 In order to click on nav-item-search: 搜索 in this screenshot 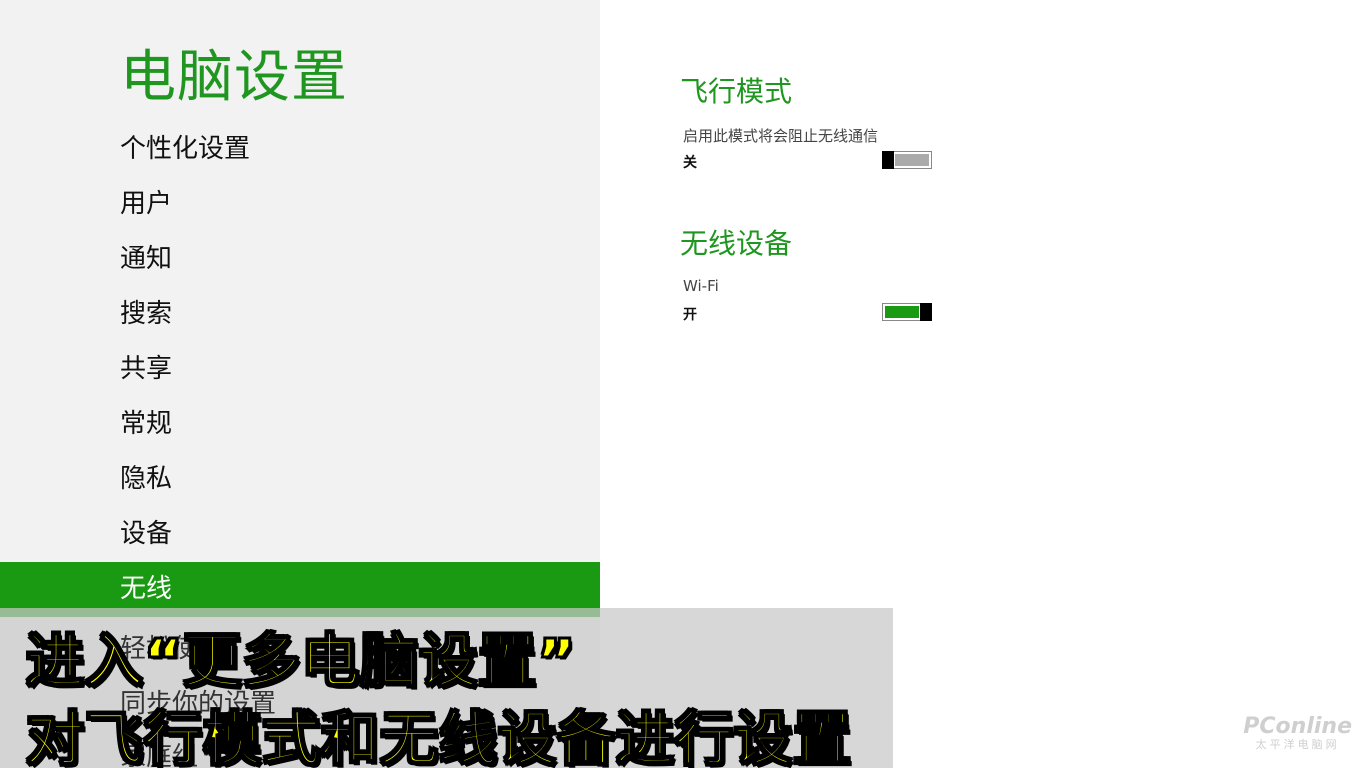, I will do `click(300, 314)`.